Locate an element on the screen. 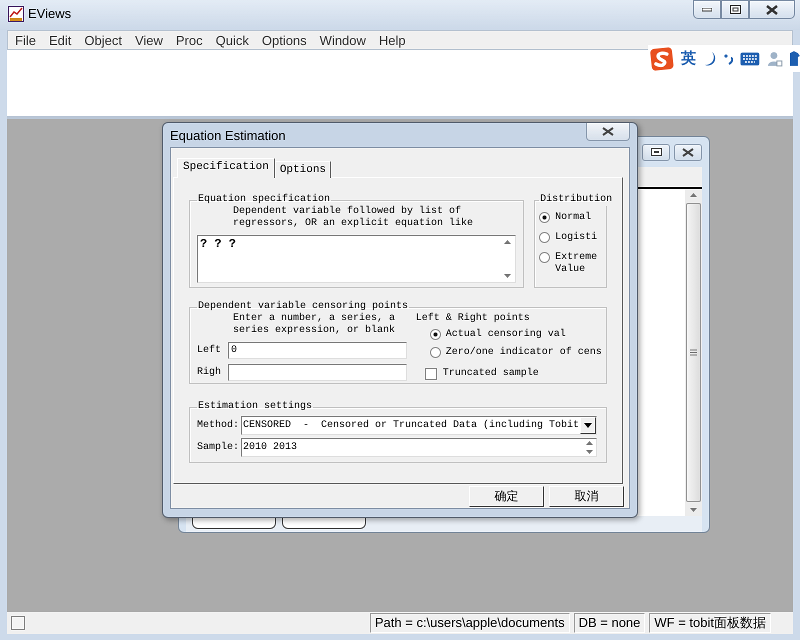 The image size is (800, 640). group-title: Distribution is located at coordinates (576, 200).